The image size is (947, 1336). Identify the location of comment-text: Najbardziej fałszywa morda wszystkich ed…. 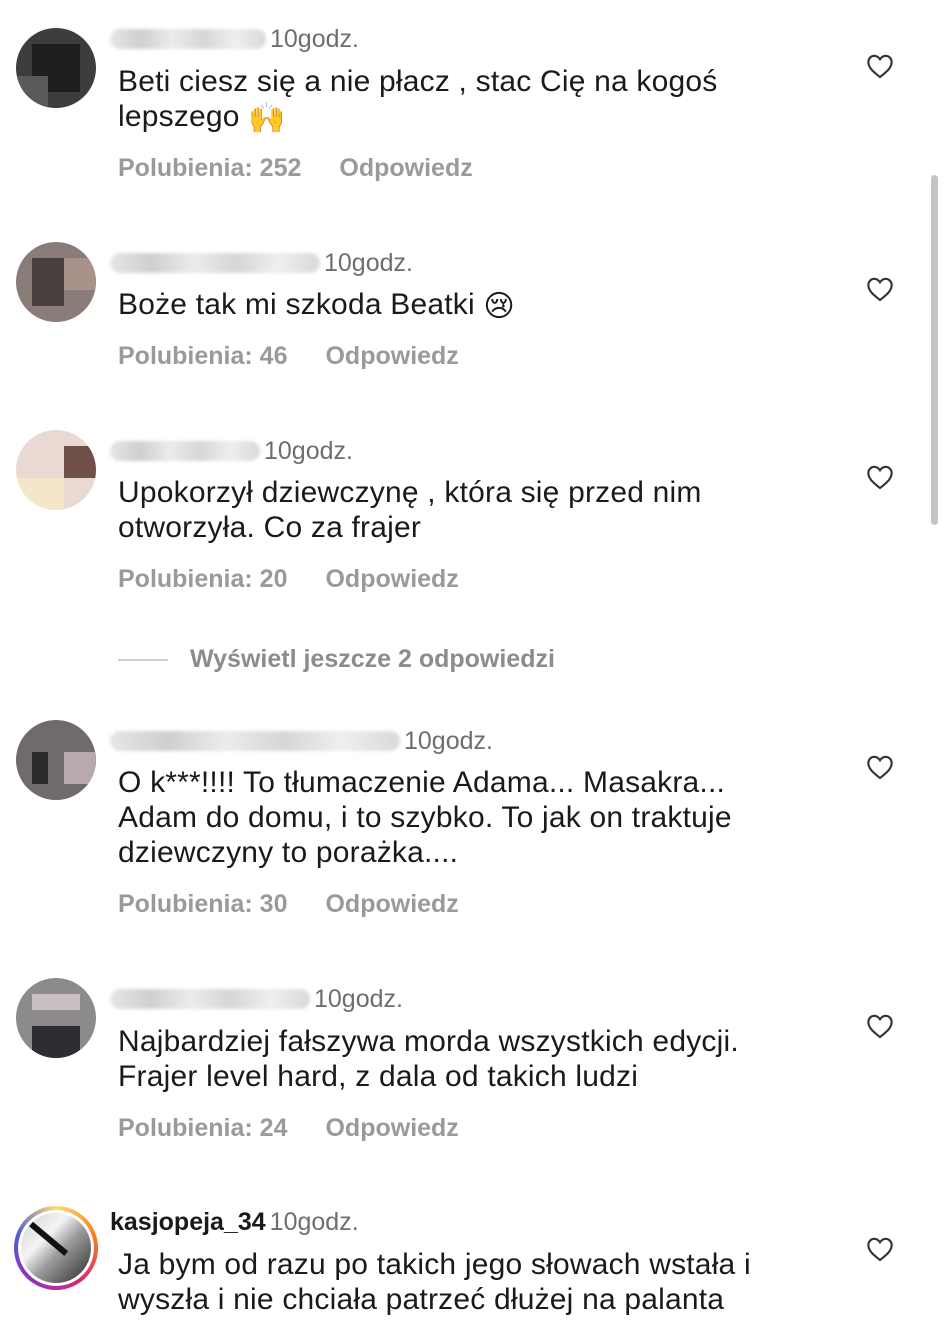
(463, 1059).